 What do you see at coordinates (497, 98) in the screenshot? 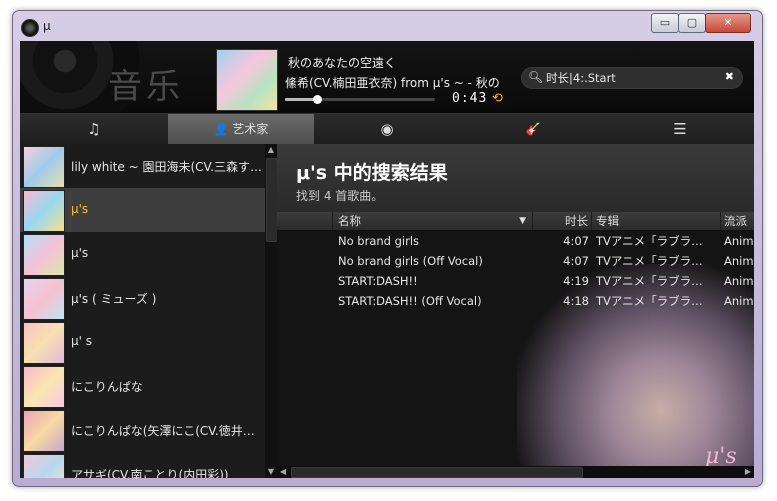
I see `repeat-icon: ⟲` at bounding box center [497, 98].